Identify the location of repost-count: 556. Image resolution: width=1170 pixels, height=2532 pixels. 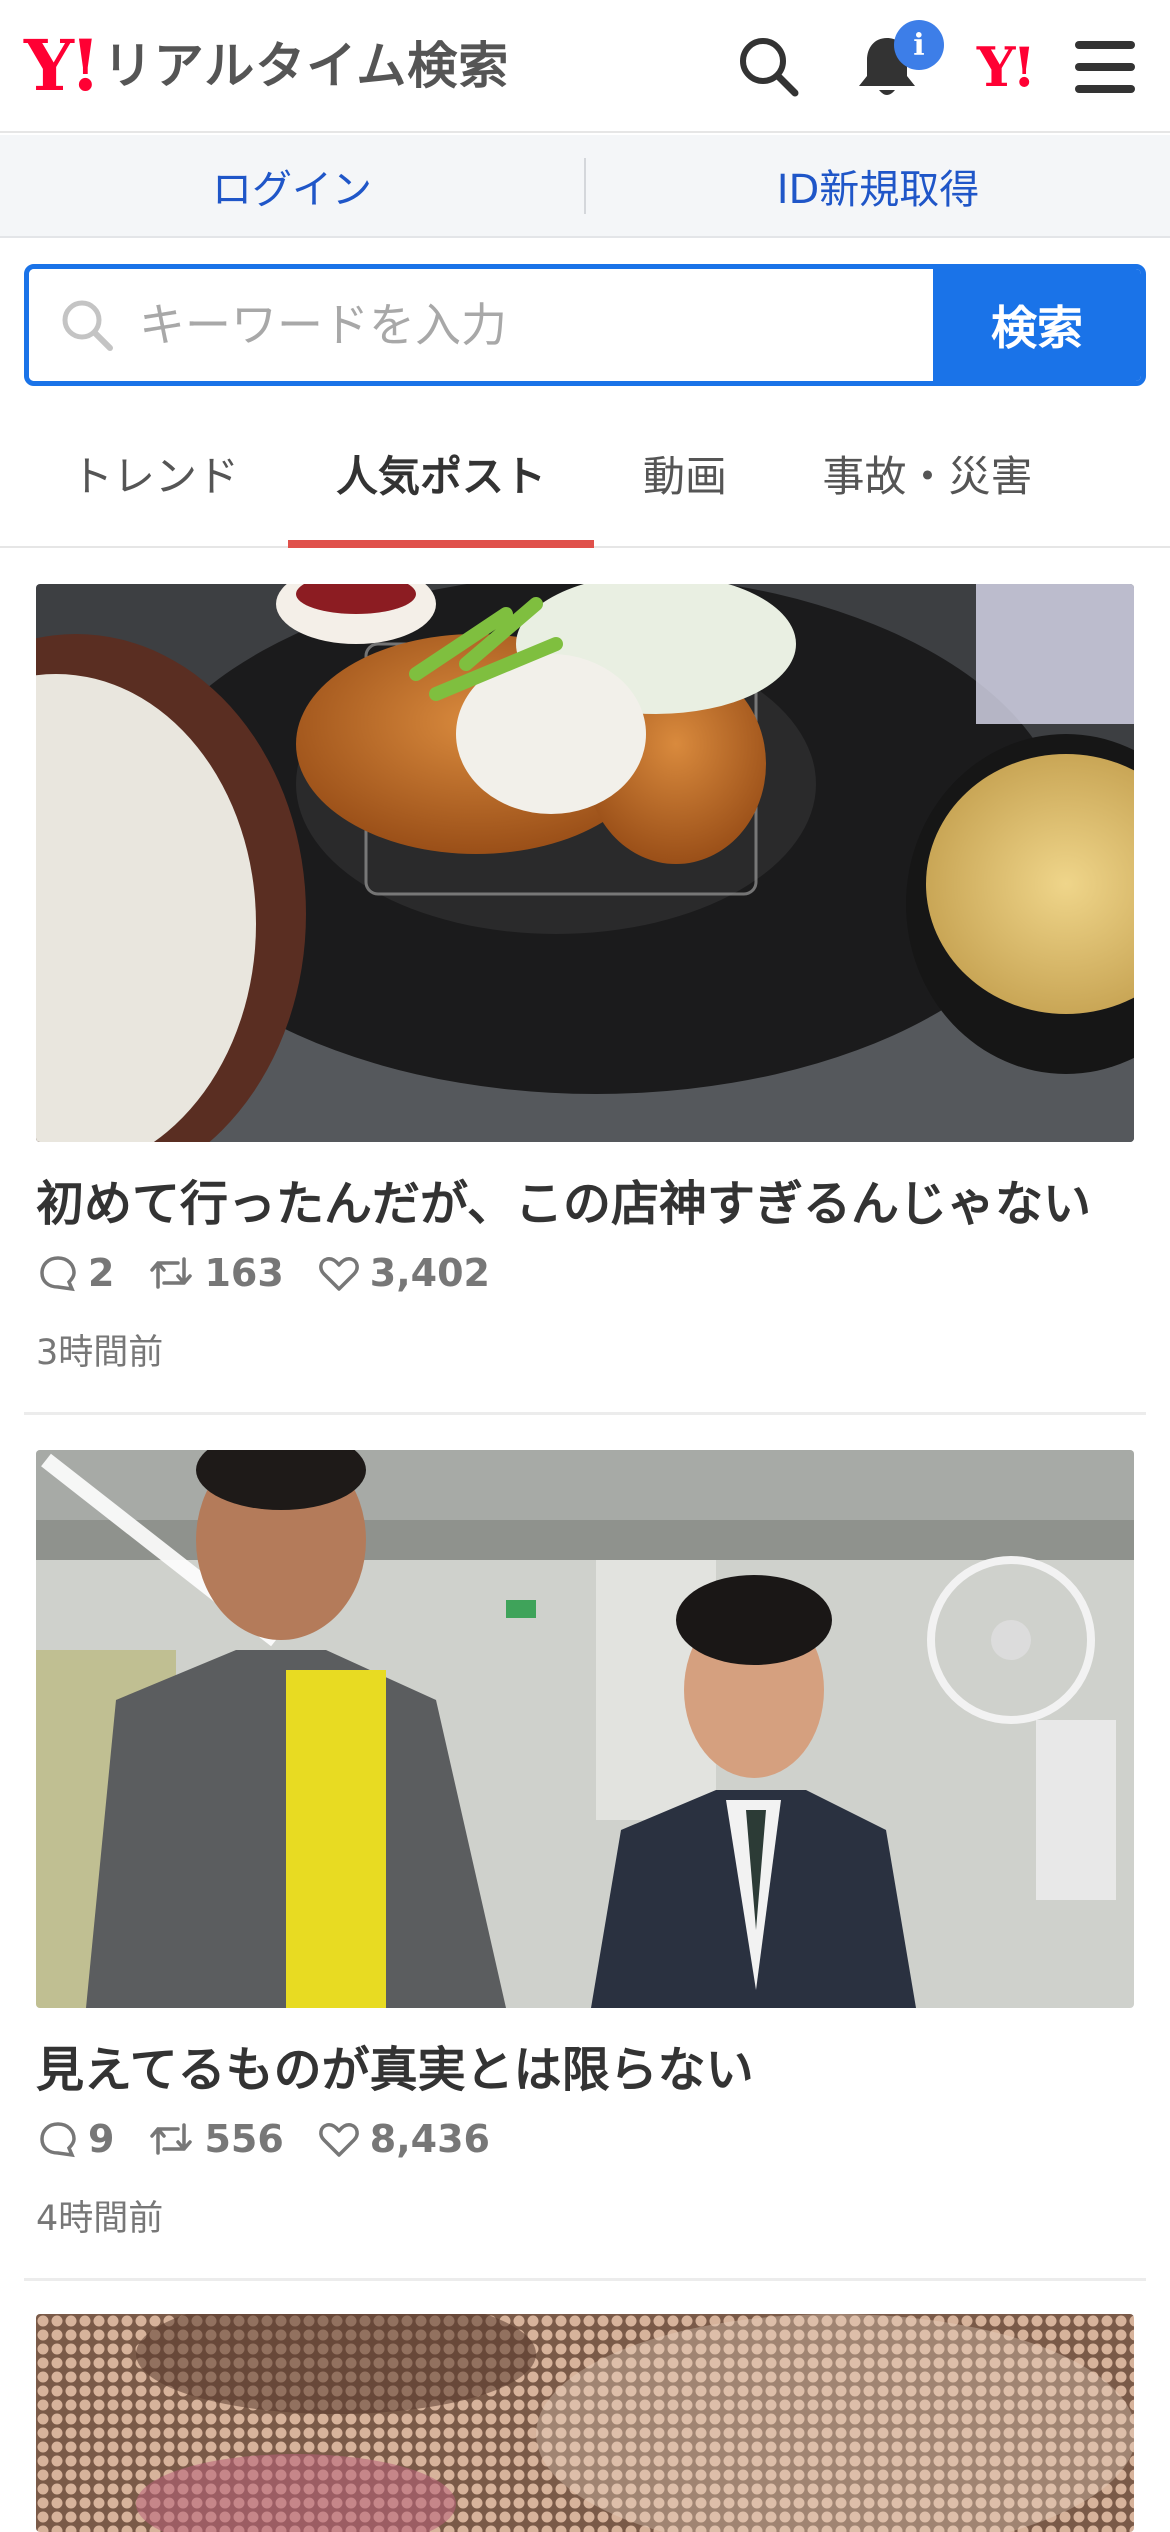
(216, 2139).